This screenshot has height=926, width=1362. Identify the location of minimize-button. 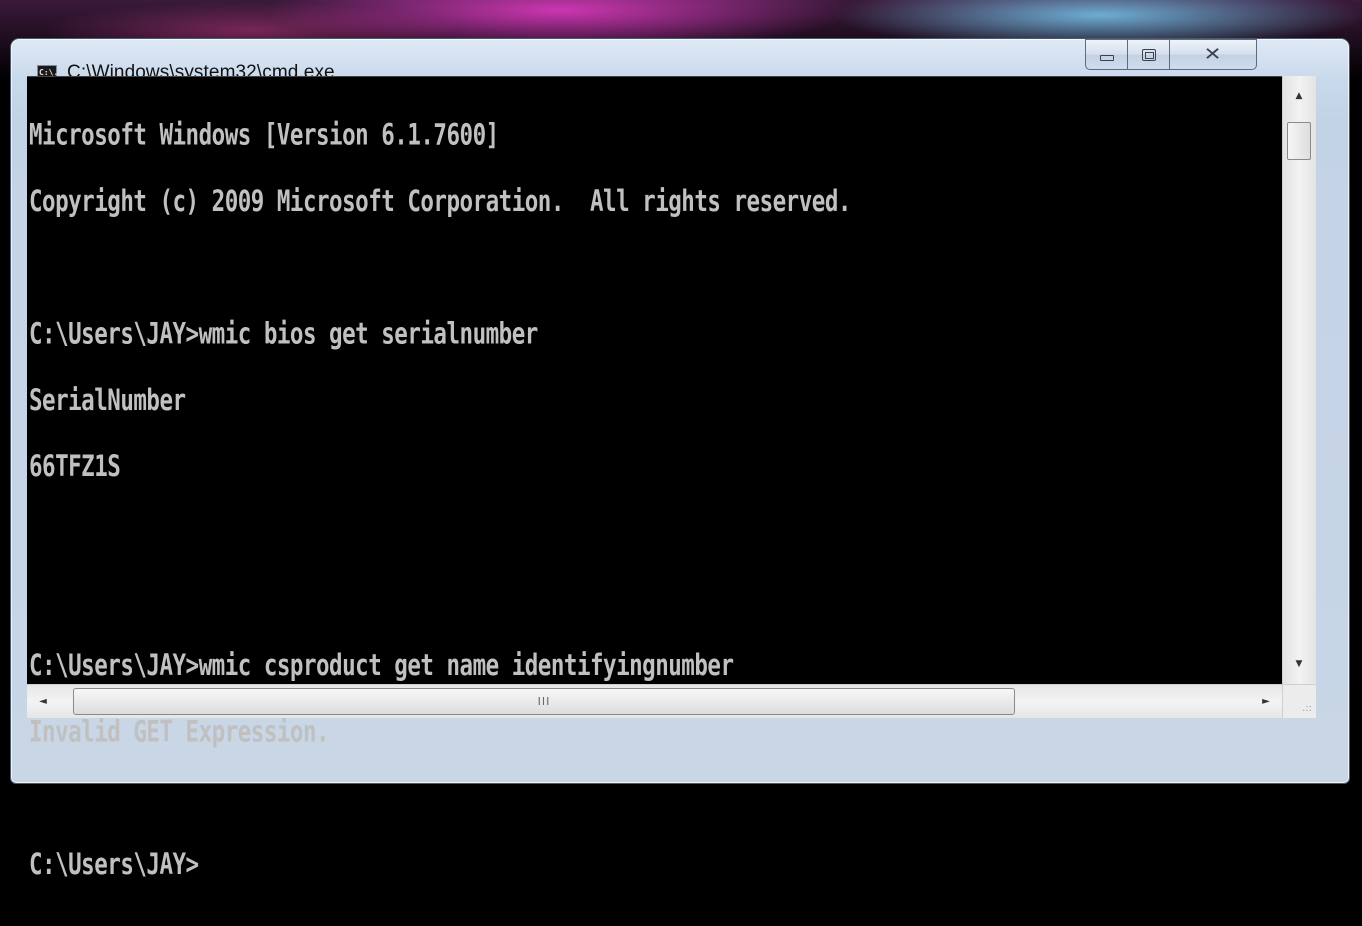
(1106, 54).